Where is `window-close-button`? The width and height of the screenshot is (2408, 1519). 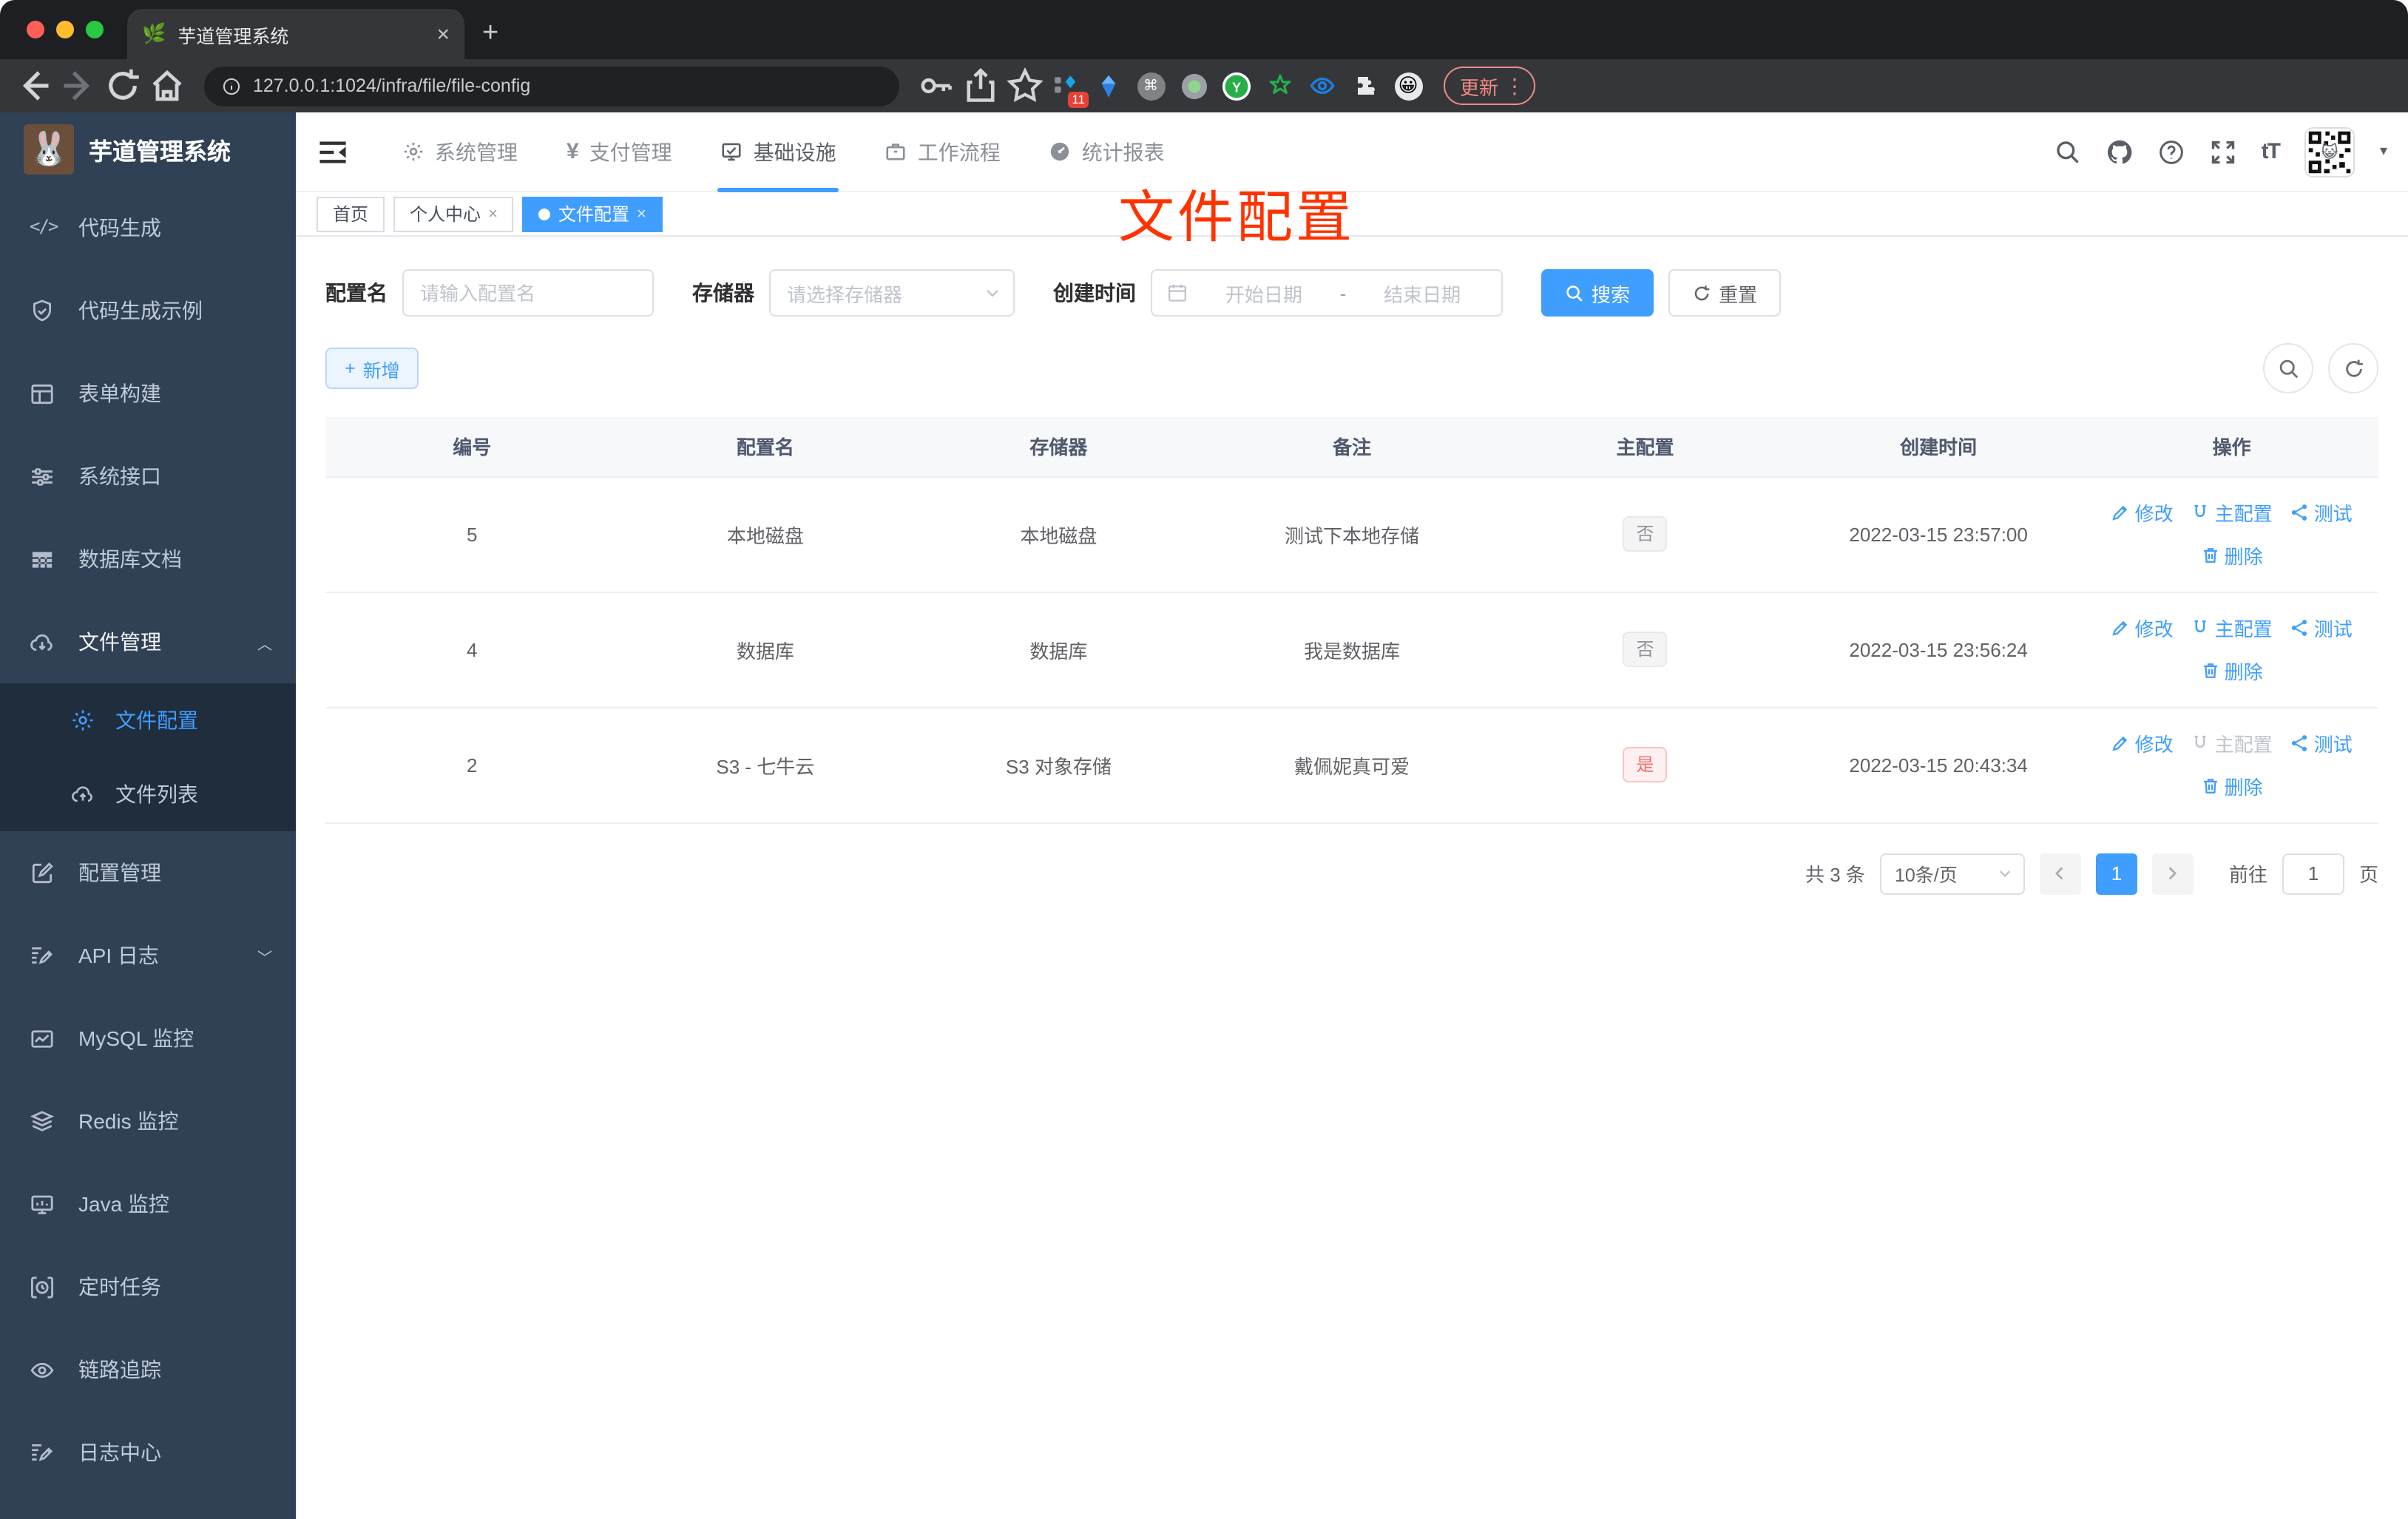 window-close-button is located at coordinates (35, 29).